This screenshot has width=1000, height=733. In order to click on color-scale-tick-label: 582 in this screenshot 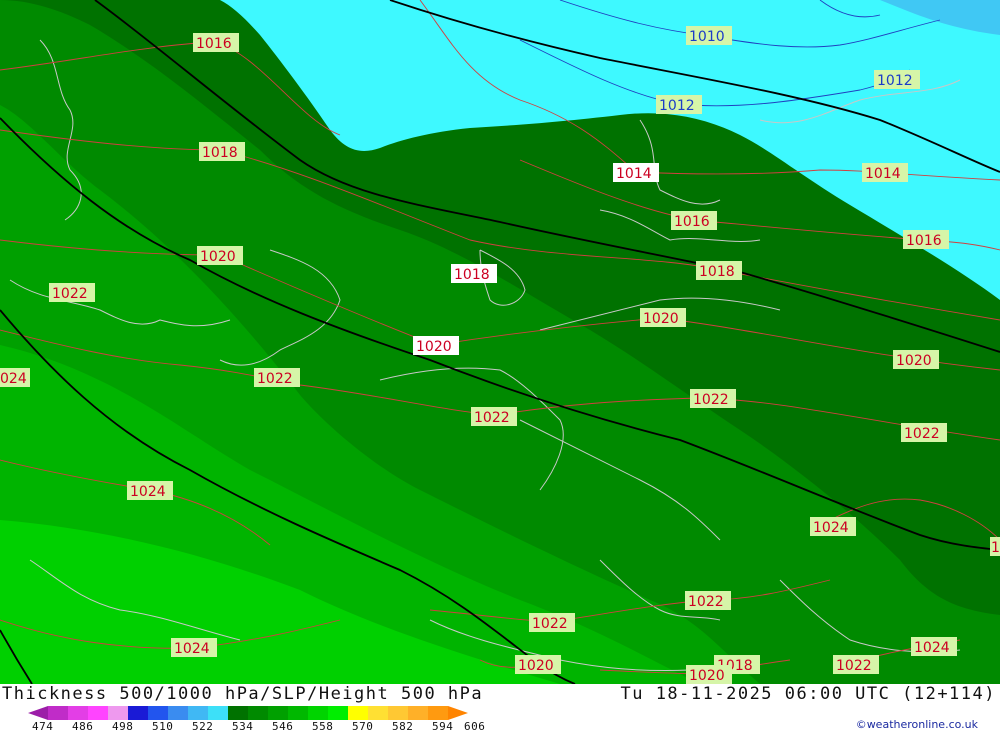, I will do `click(403, 726)`.